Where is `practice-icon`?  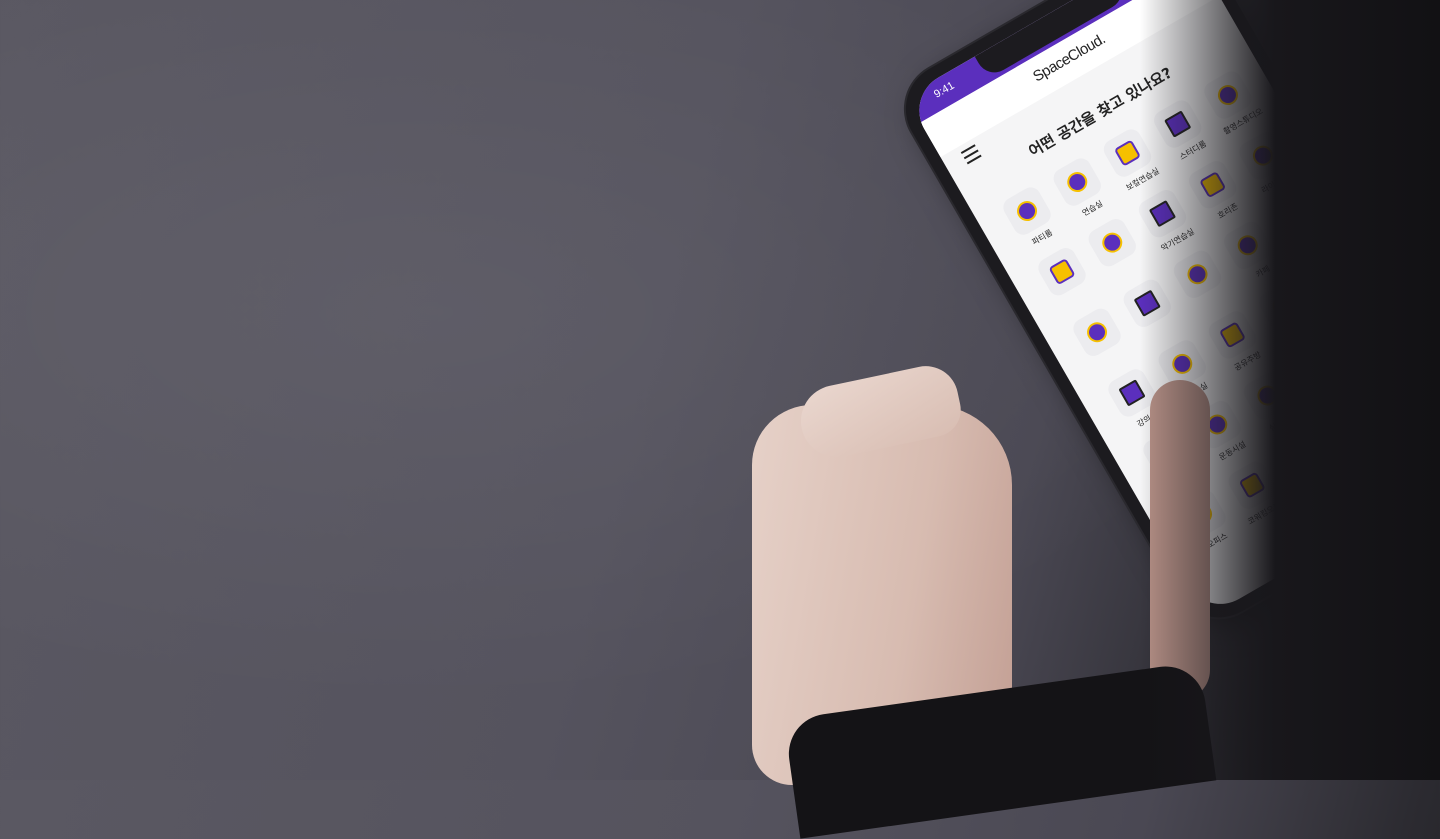
practice-icon is located at coordinates (1077, 182).